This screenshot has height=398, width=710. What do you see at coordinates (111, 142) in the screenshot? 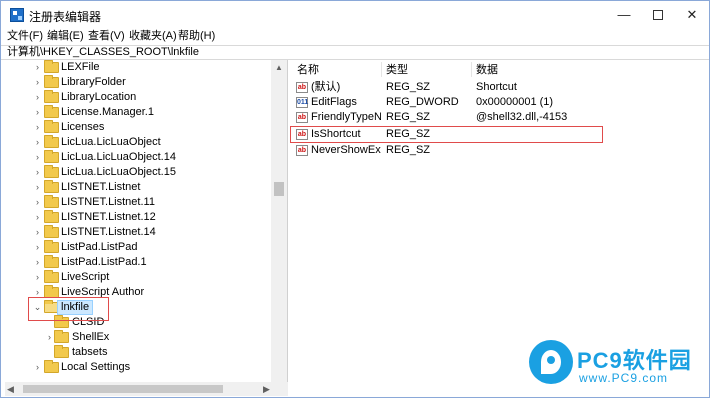
I see `tree-item-label: LicLua.LicLuaObject` at bounding box center [111, 142].